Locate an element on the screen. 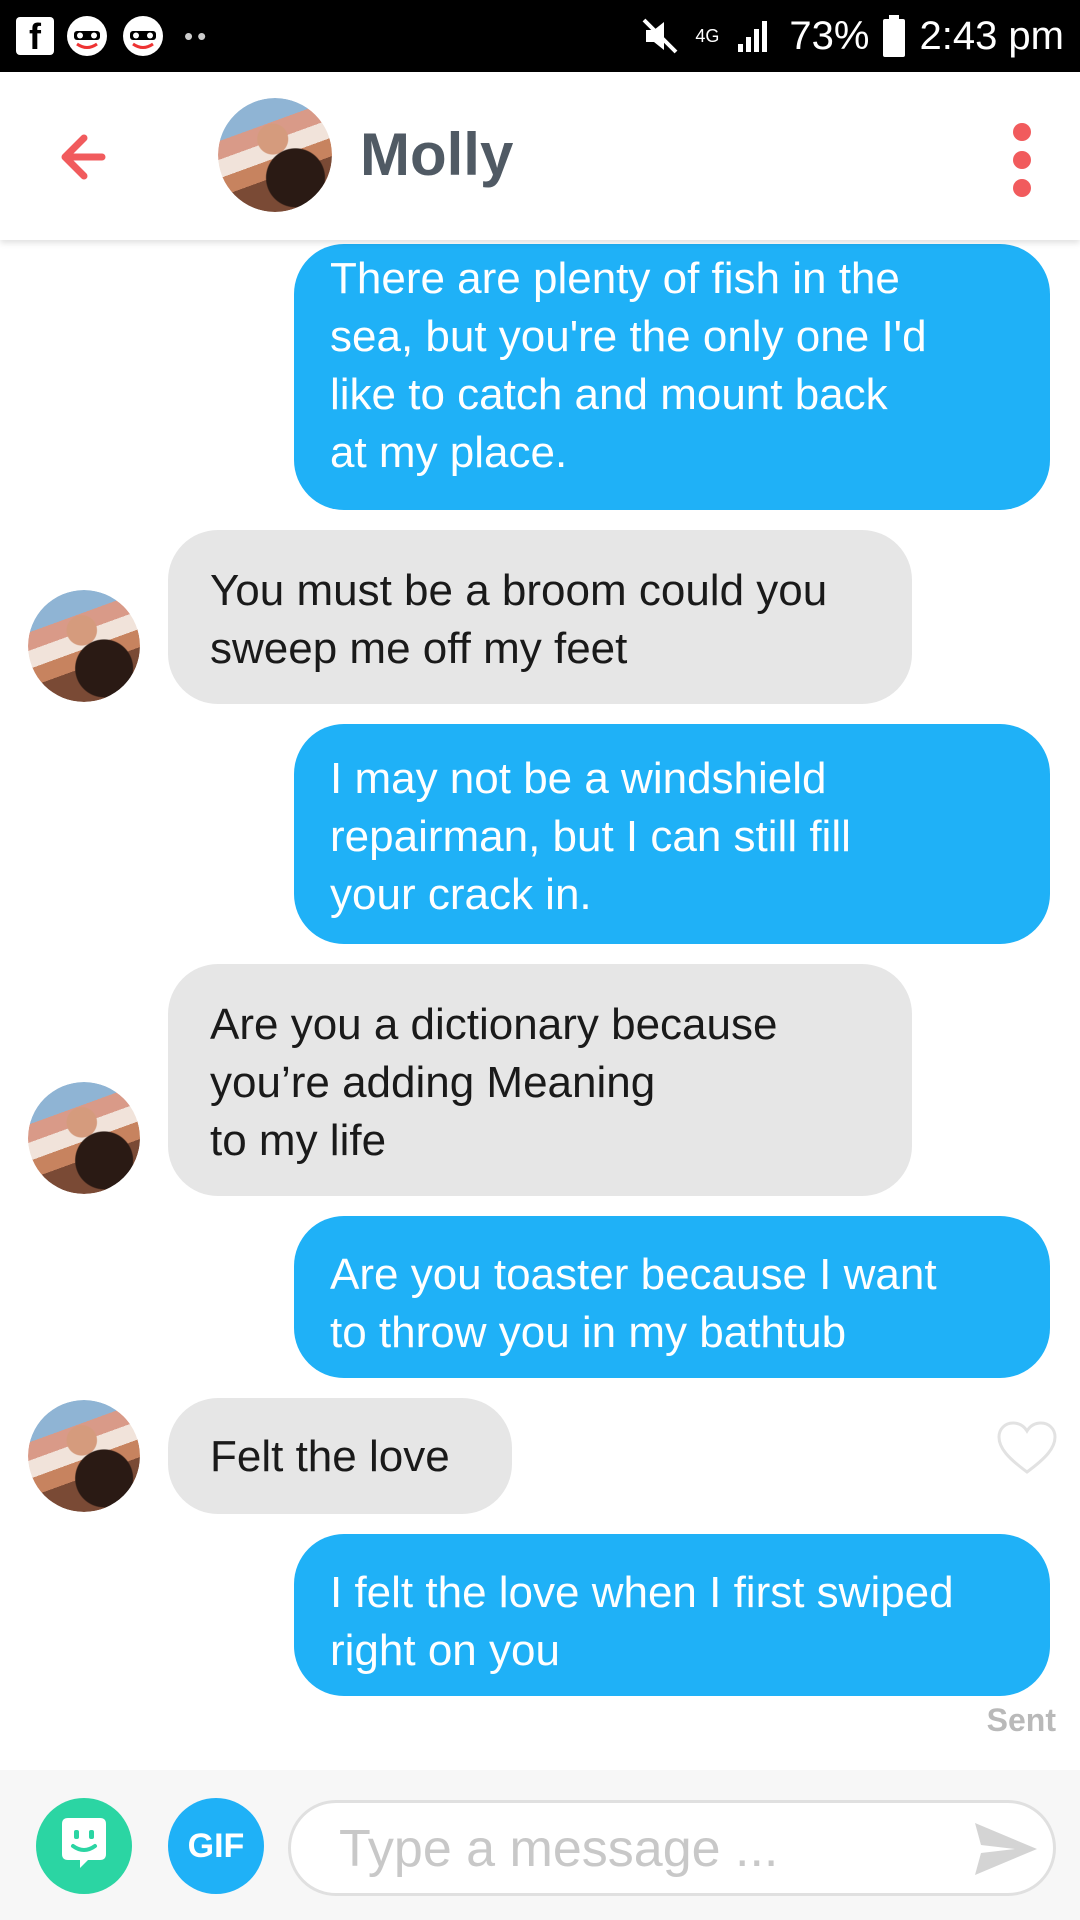 The width and height of the screenshot is (1080, 1920). battery-percent: 73% is located at coordinates (829, 35).